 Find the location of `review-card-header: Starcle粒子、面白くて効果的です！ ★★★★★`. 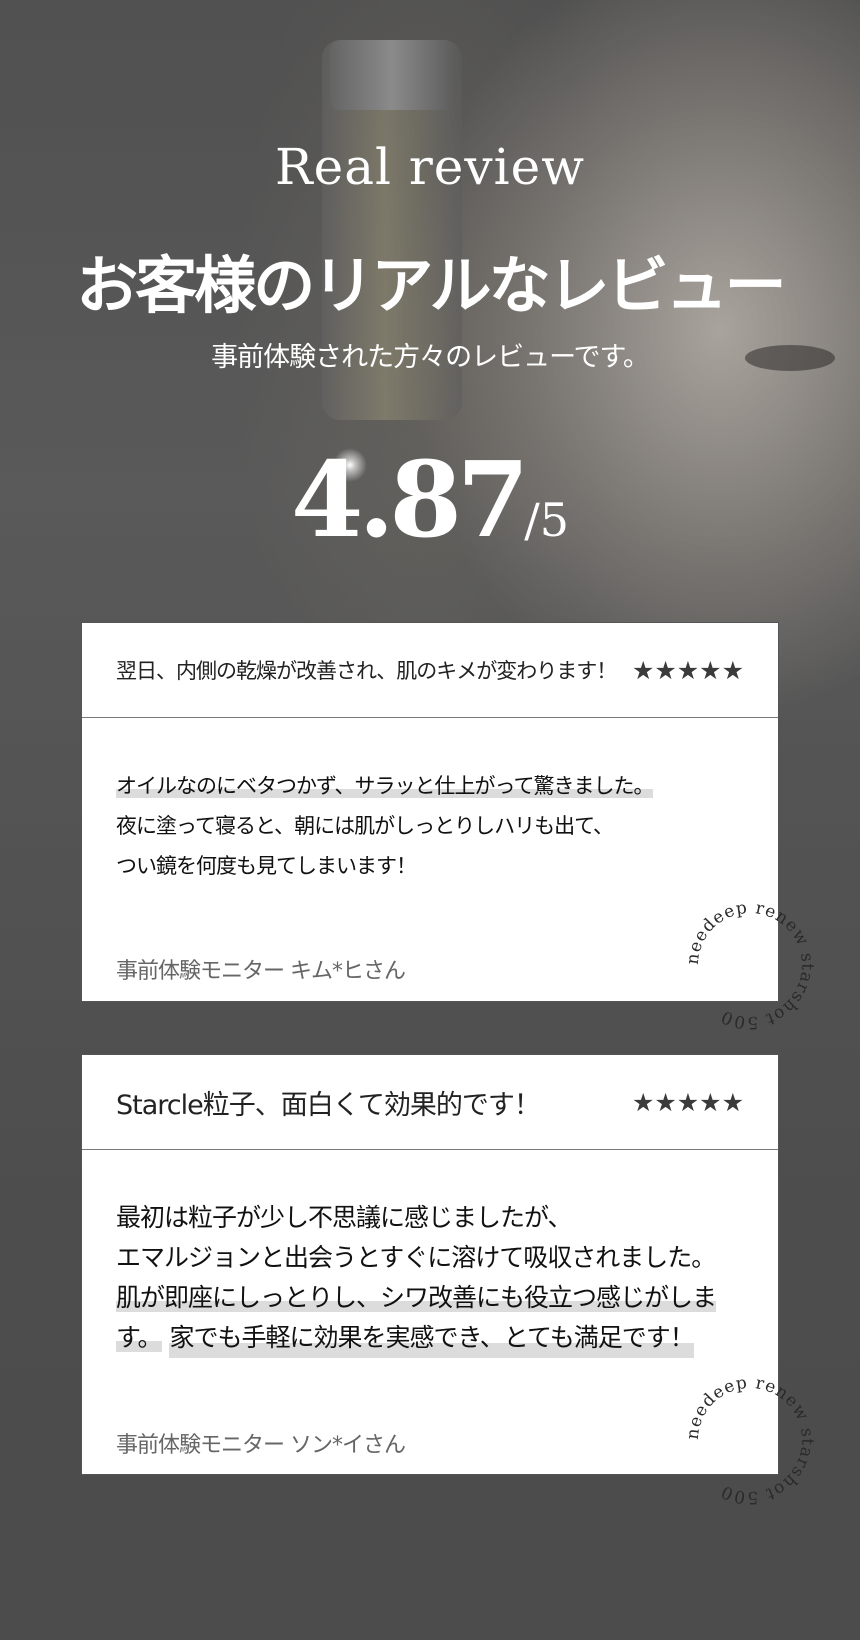

review-card-header: Starcle粒子、面白くて効果的です！ ★★★★★ is located at coordinates (430, 1102).